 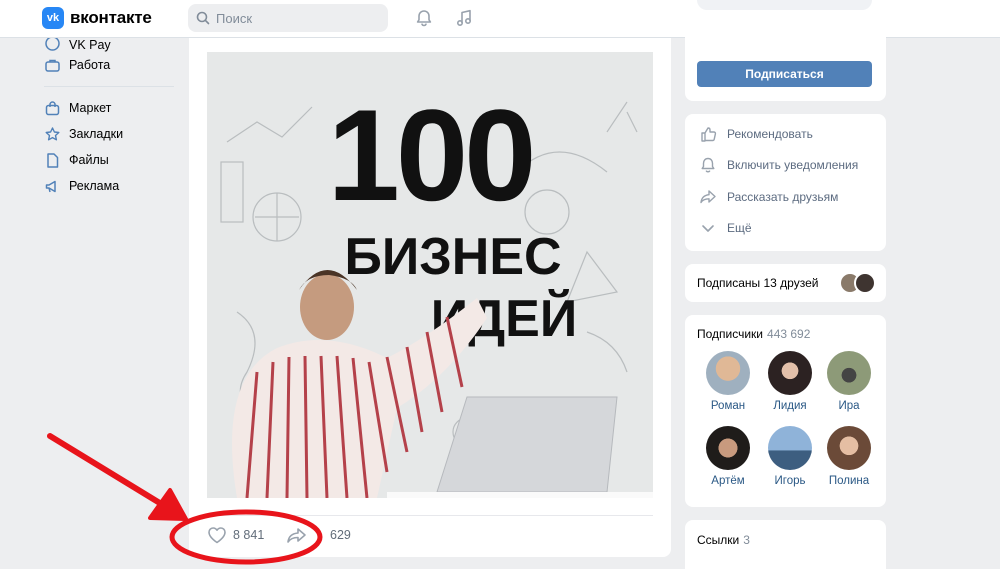 I want to click on tell-friends-action: Рассказать друзьям, so click(x=785, y=197).